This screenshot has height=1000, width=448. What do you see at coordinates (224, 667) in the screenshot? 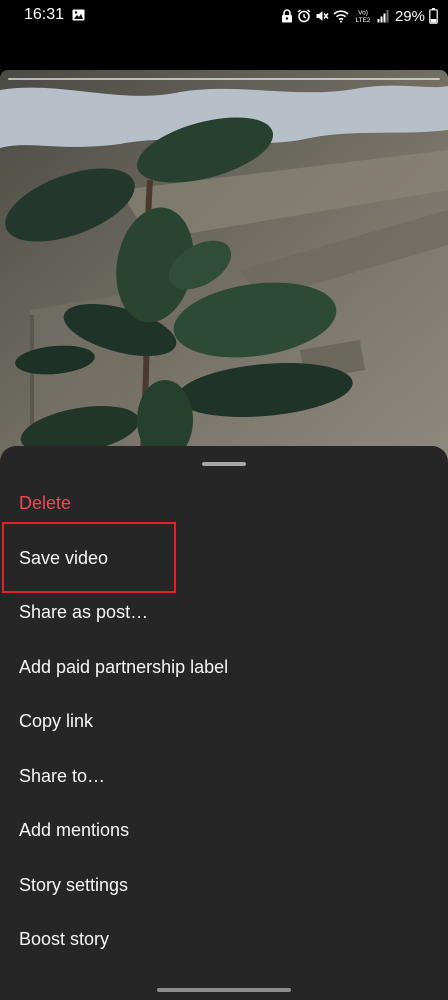
I see `add-paid-partnership-label-button: Add paid partnership label` at bounding box center [224, 667].